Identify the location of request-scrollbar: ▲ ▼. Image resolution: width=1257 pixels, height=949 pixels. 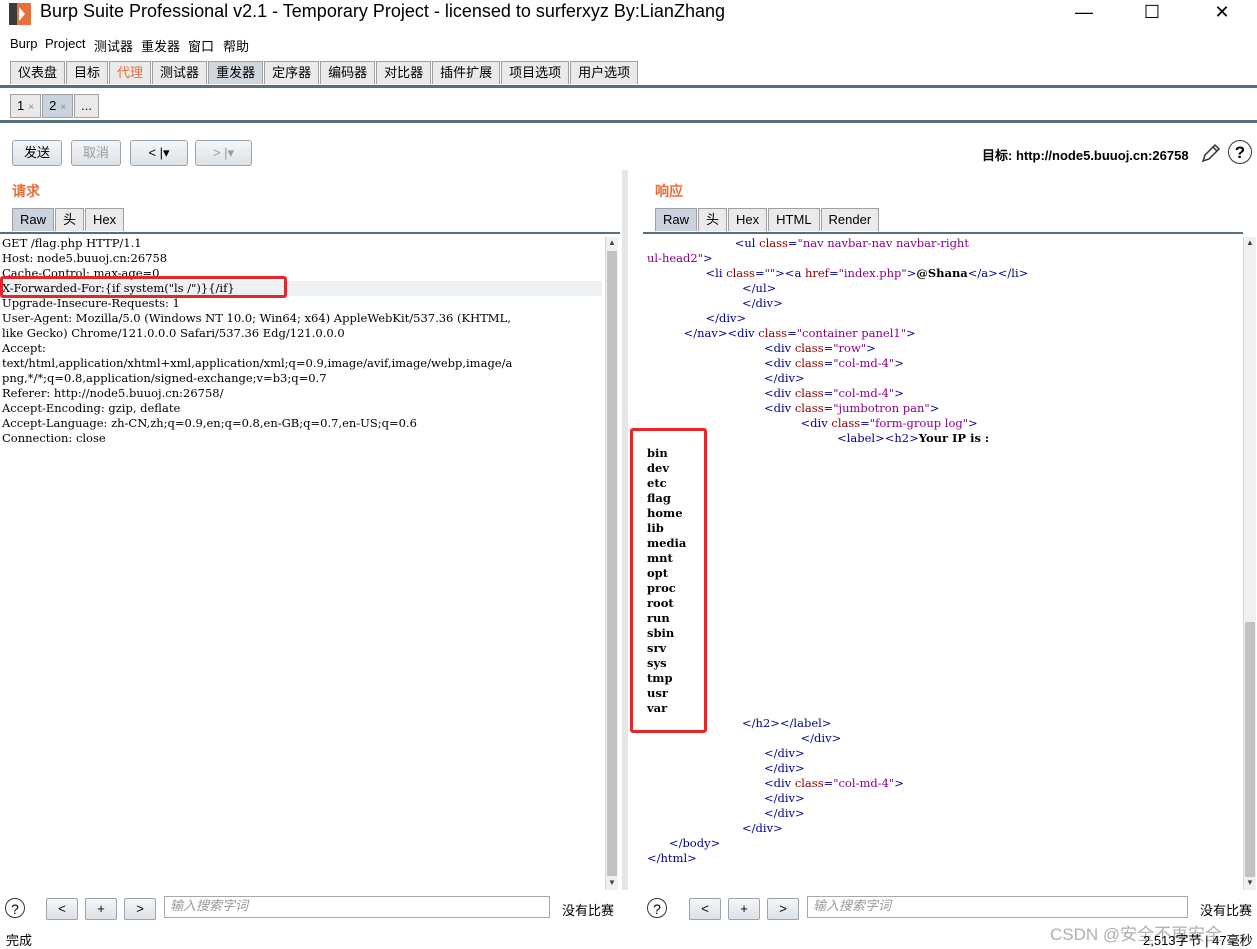
(611, 563).